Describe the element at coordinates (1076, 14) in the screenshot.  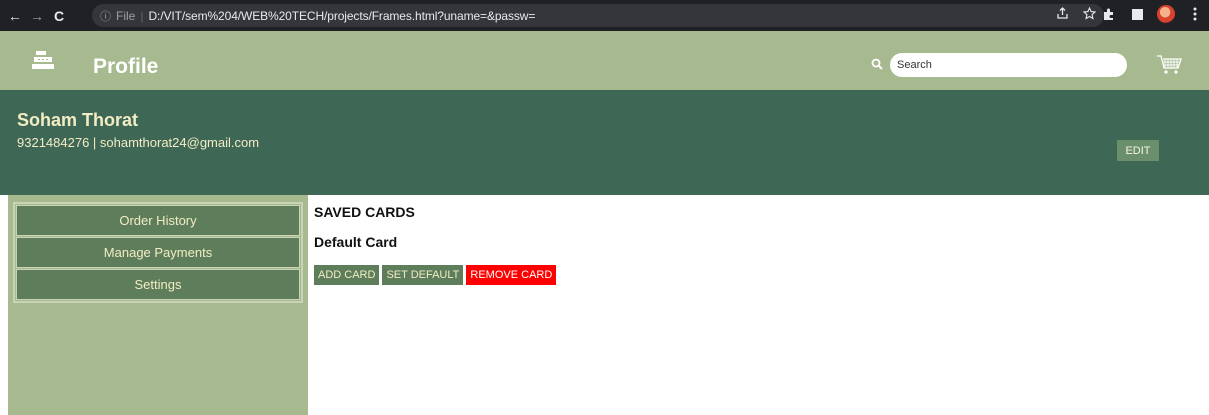
I see `omnibox-actions` at that location.